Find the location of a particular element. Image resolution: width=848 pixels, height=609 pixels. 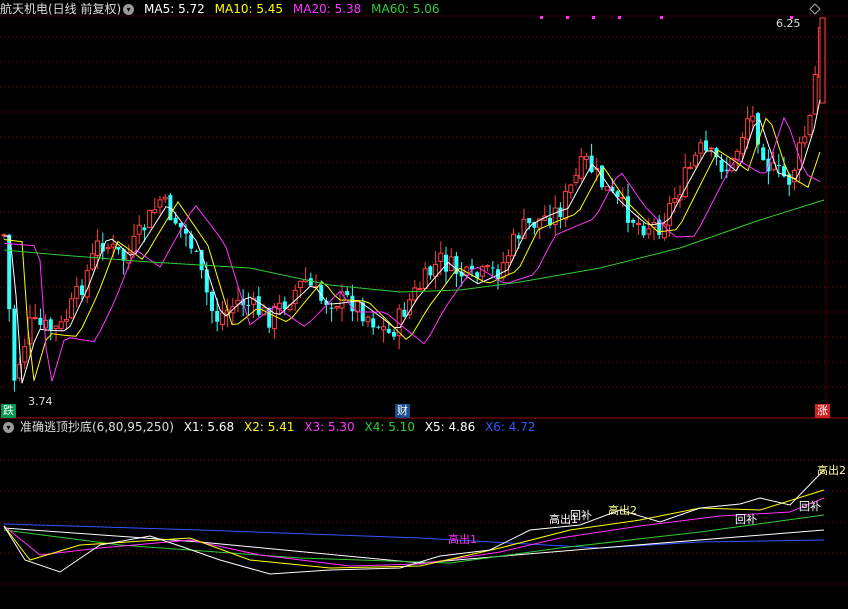

ma60-line is located at coordinates (414, 246).